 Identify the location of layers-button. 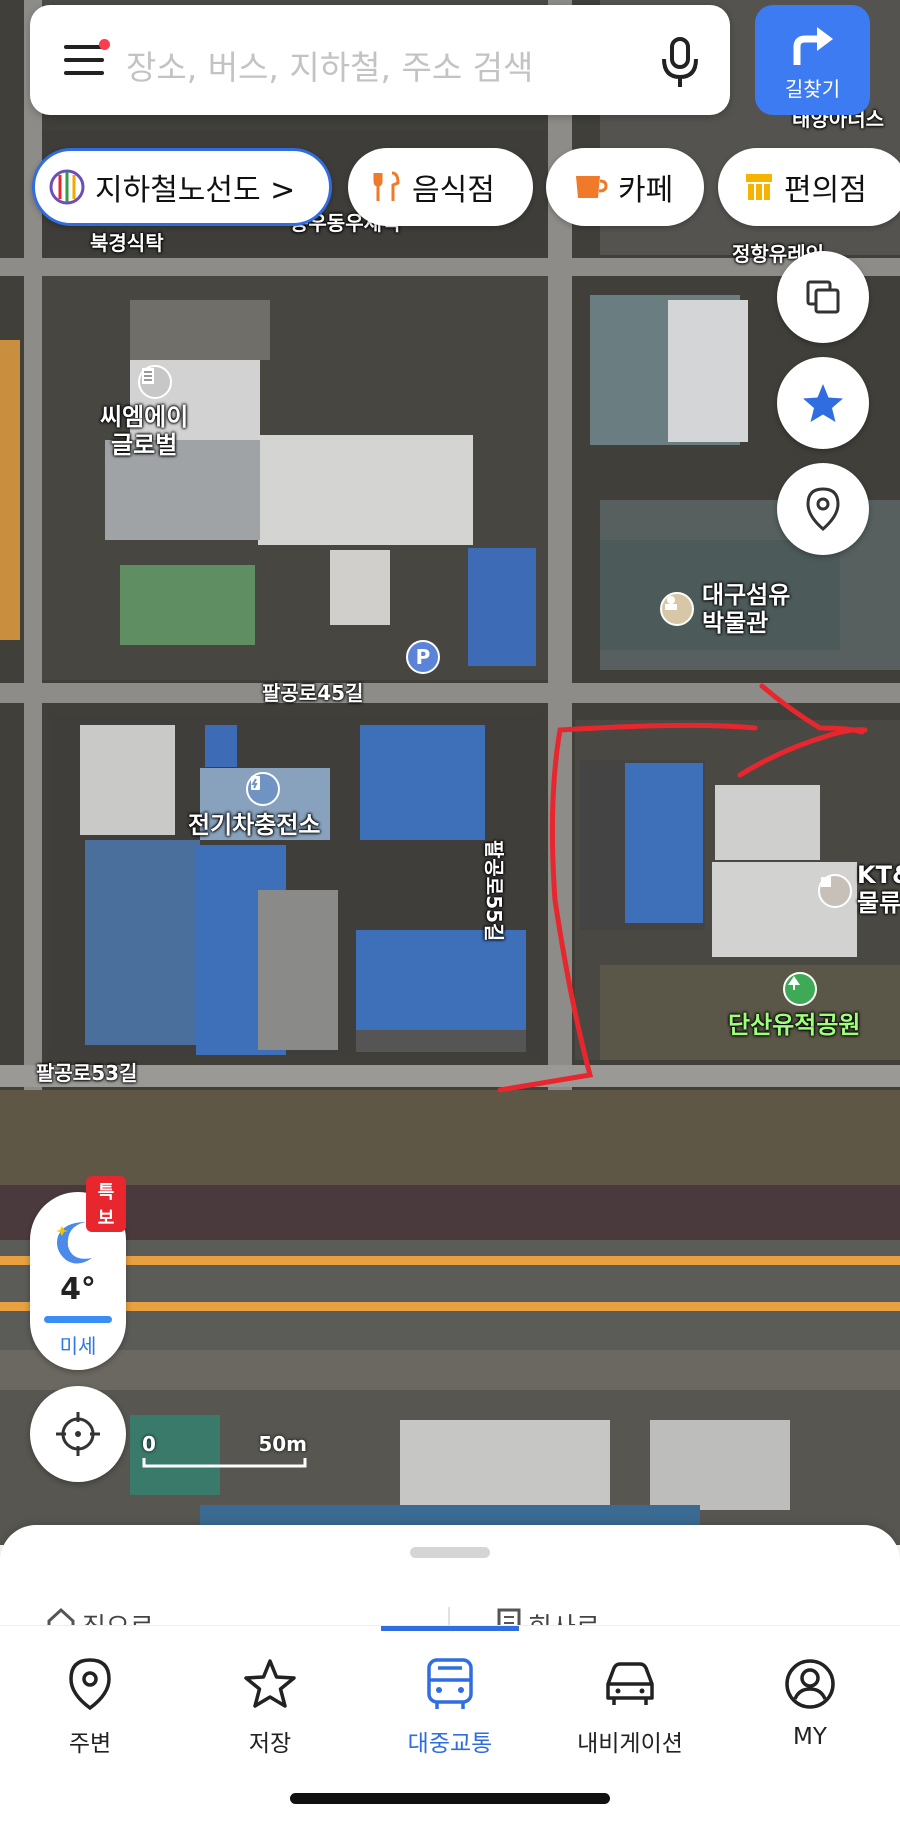
(823, 297).